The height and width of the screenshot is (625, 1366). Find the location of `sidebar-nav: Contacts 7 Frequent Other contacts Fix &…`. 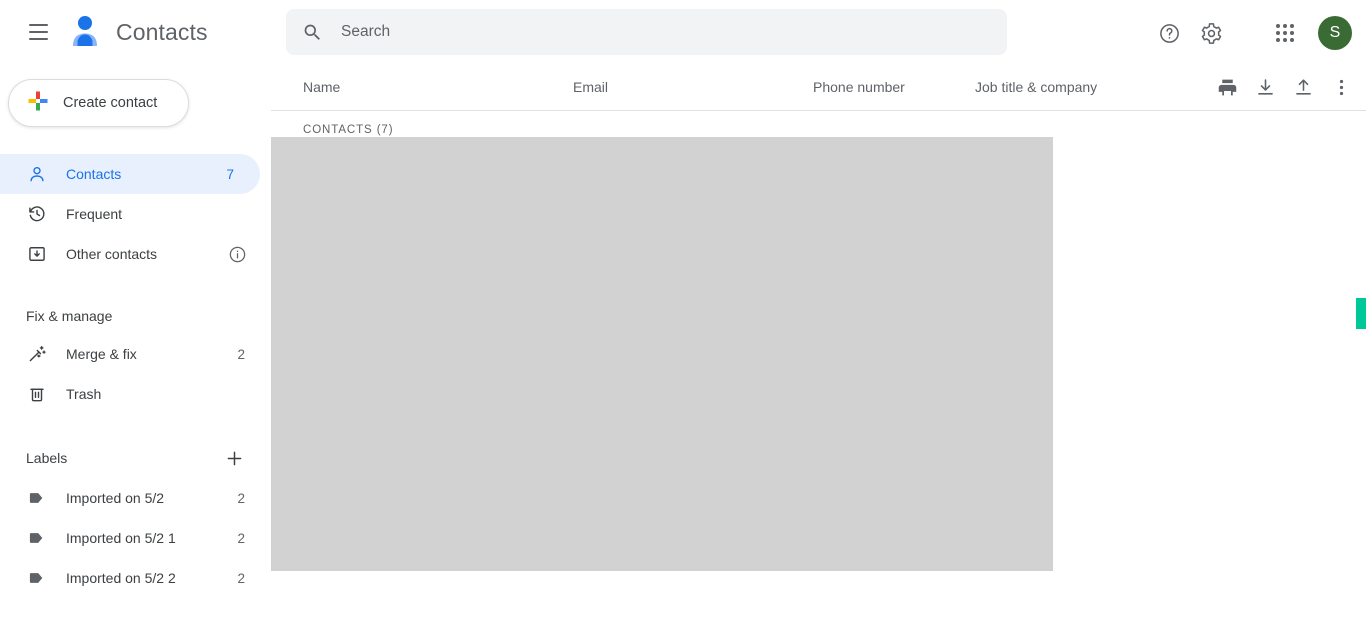

sidebar-nav: Contacts 7 Frequent Other contacts Fix &… is located at coordinates (135, 376).